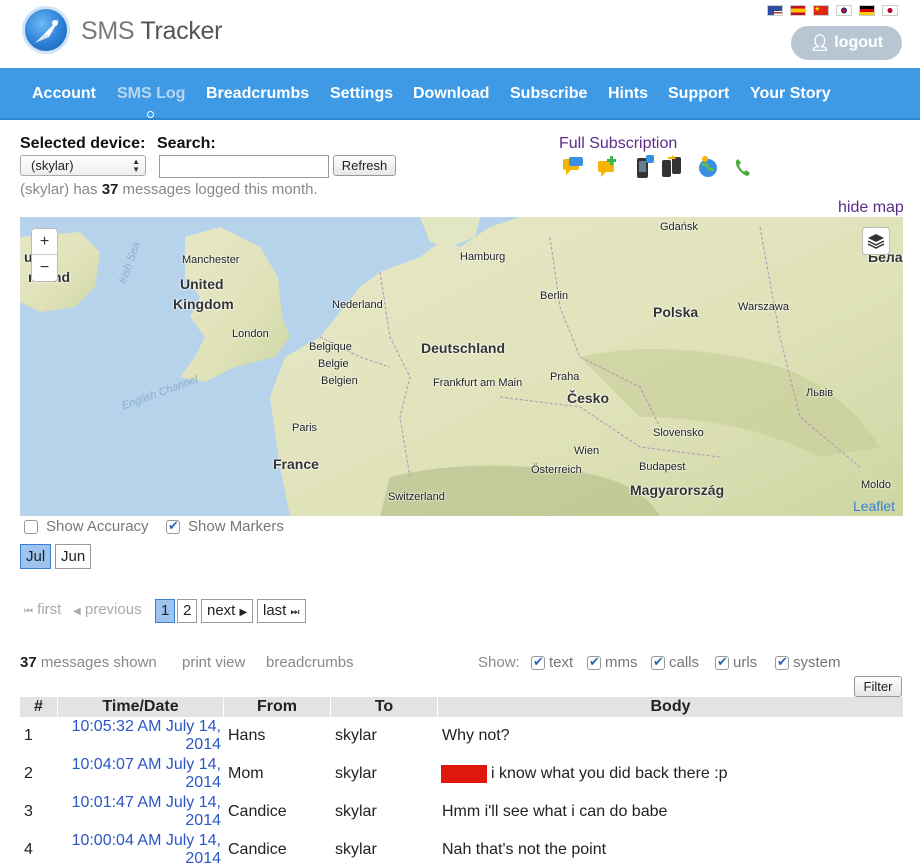 This screenshot has height=868, width=920. I want to click on map-label: Magyarország, so click(677, 490).